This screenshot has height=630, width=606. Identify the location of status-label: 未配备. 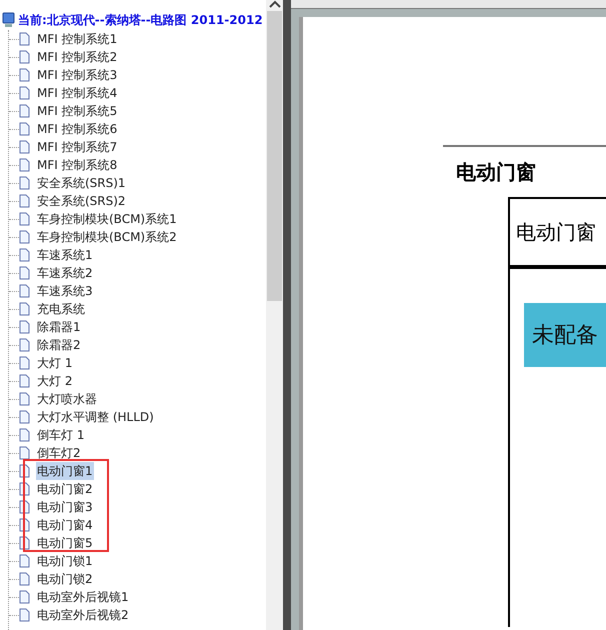
(565, 335).